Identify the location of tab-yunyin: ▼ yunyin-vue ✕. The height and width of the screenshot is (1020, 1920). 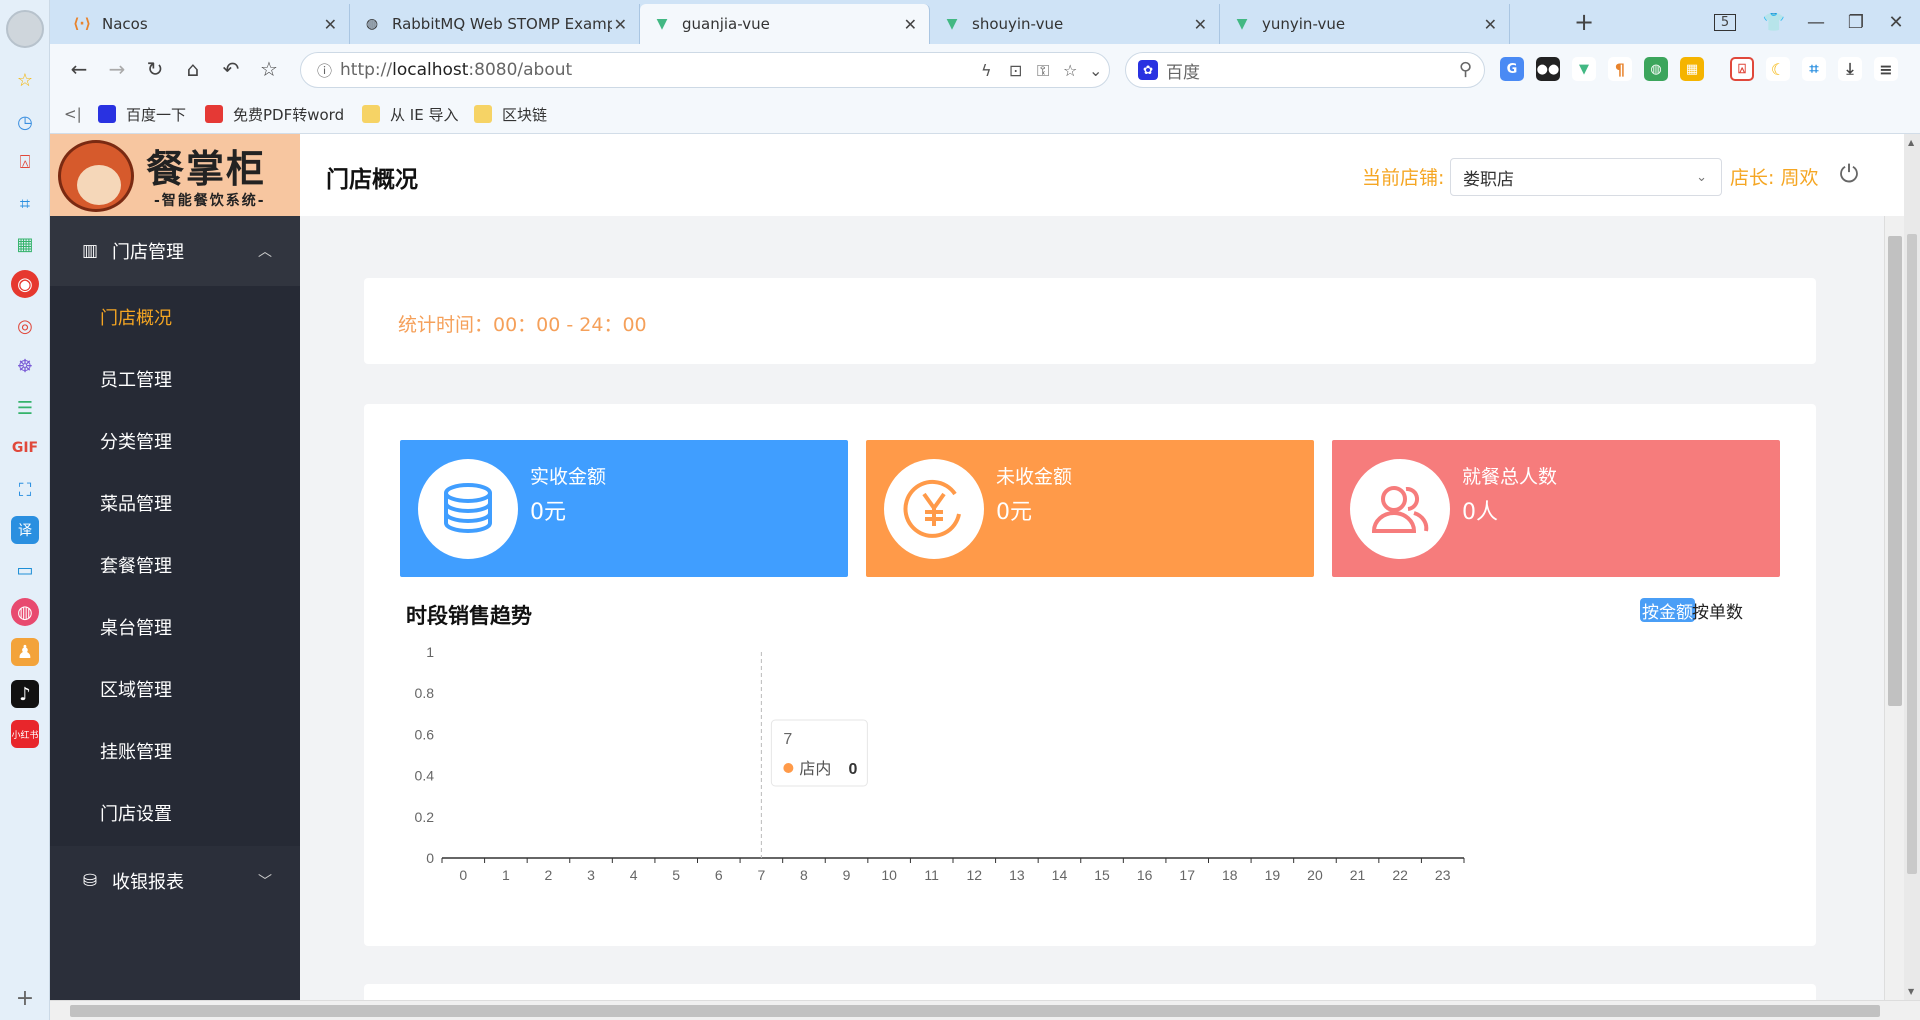
(1365, 24).